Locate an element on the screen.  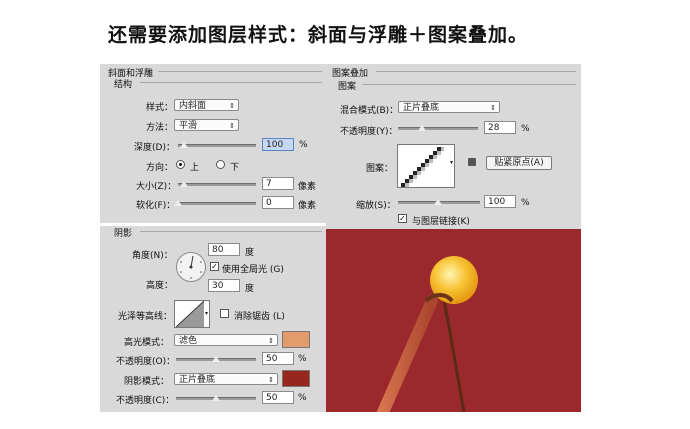
link-with-layer-label: 与图层链接(K) is located at coordinates (441, 222).